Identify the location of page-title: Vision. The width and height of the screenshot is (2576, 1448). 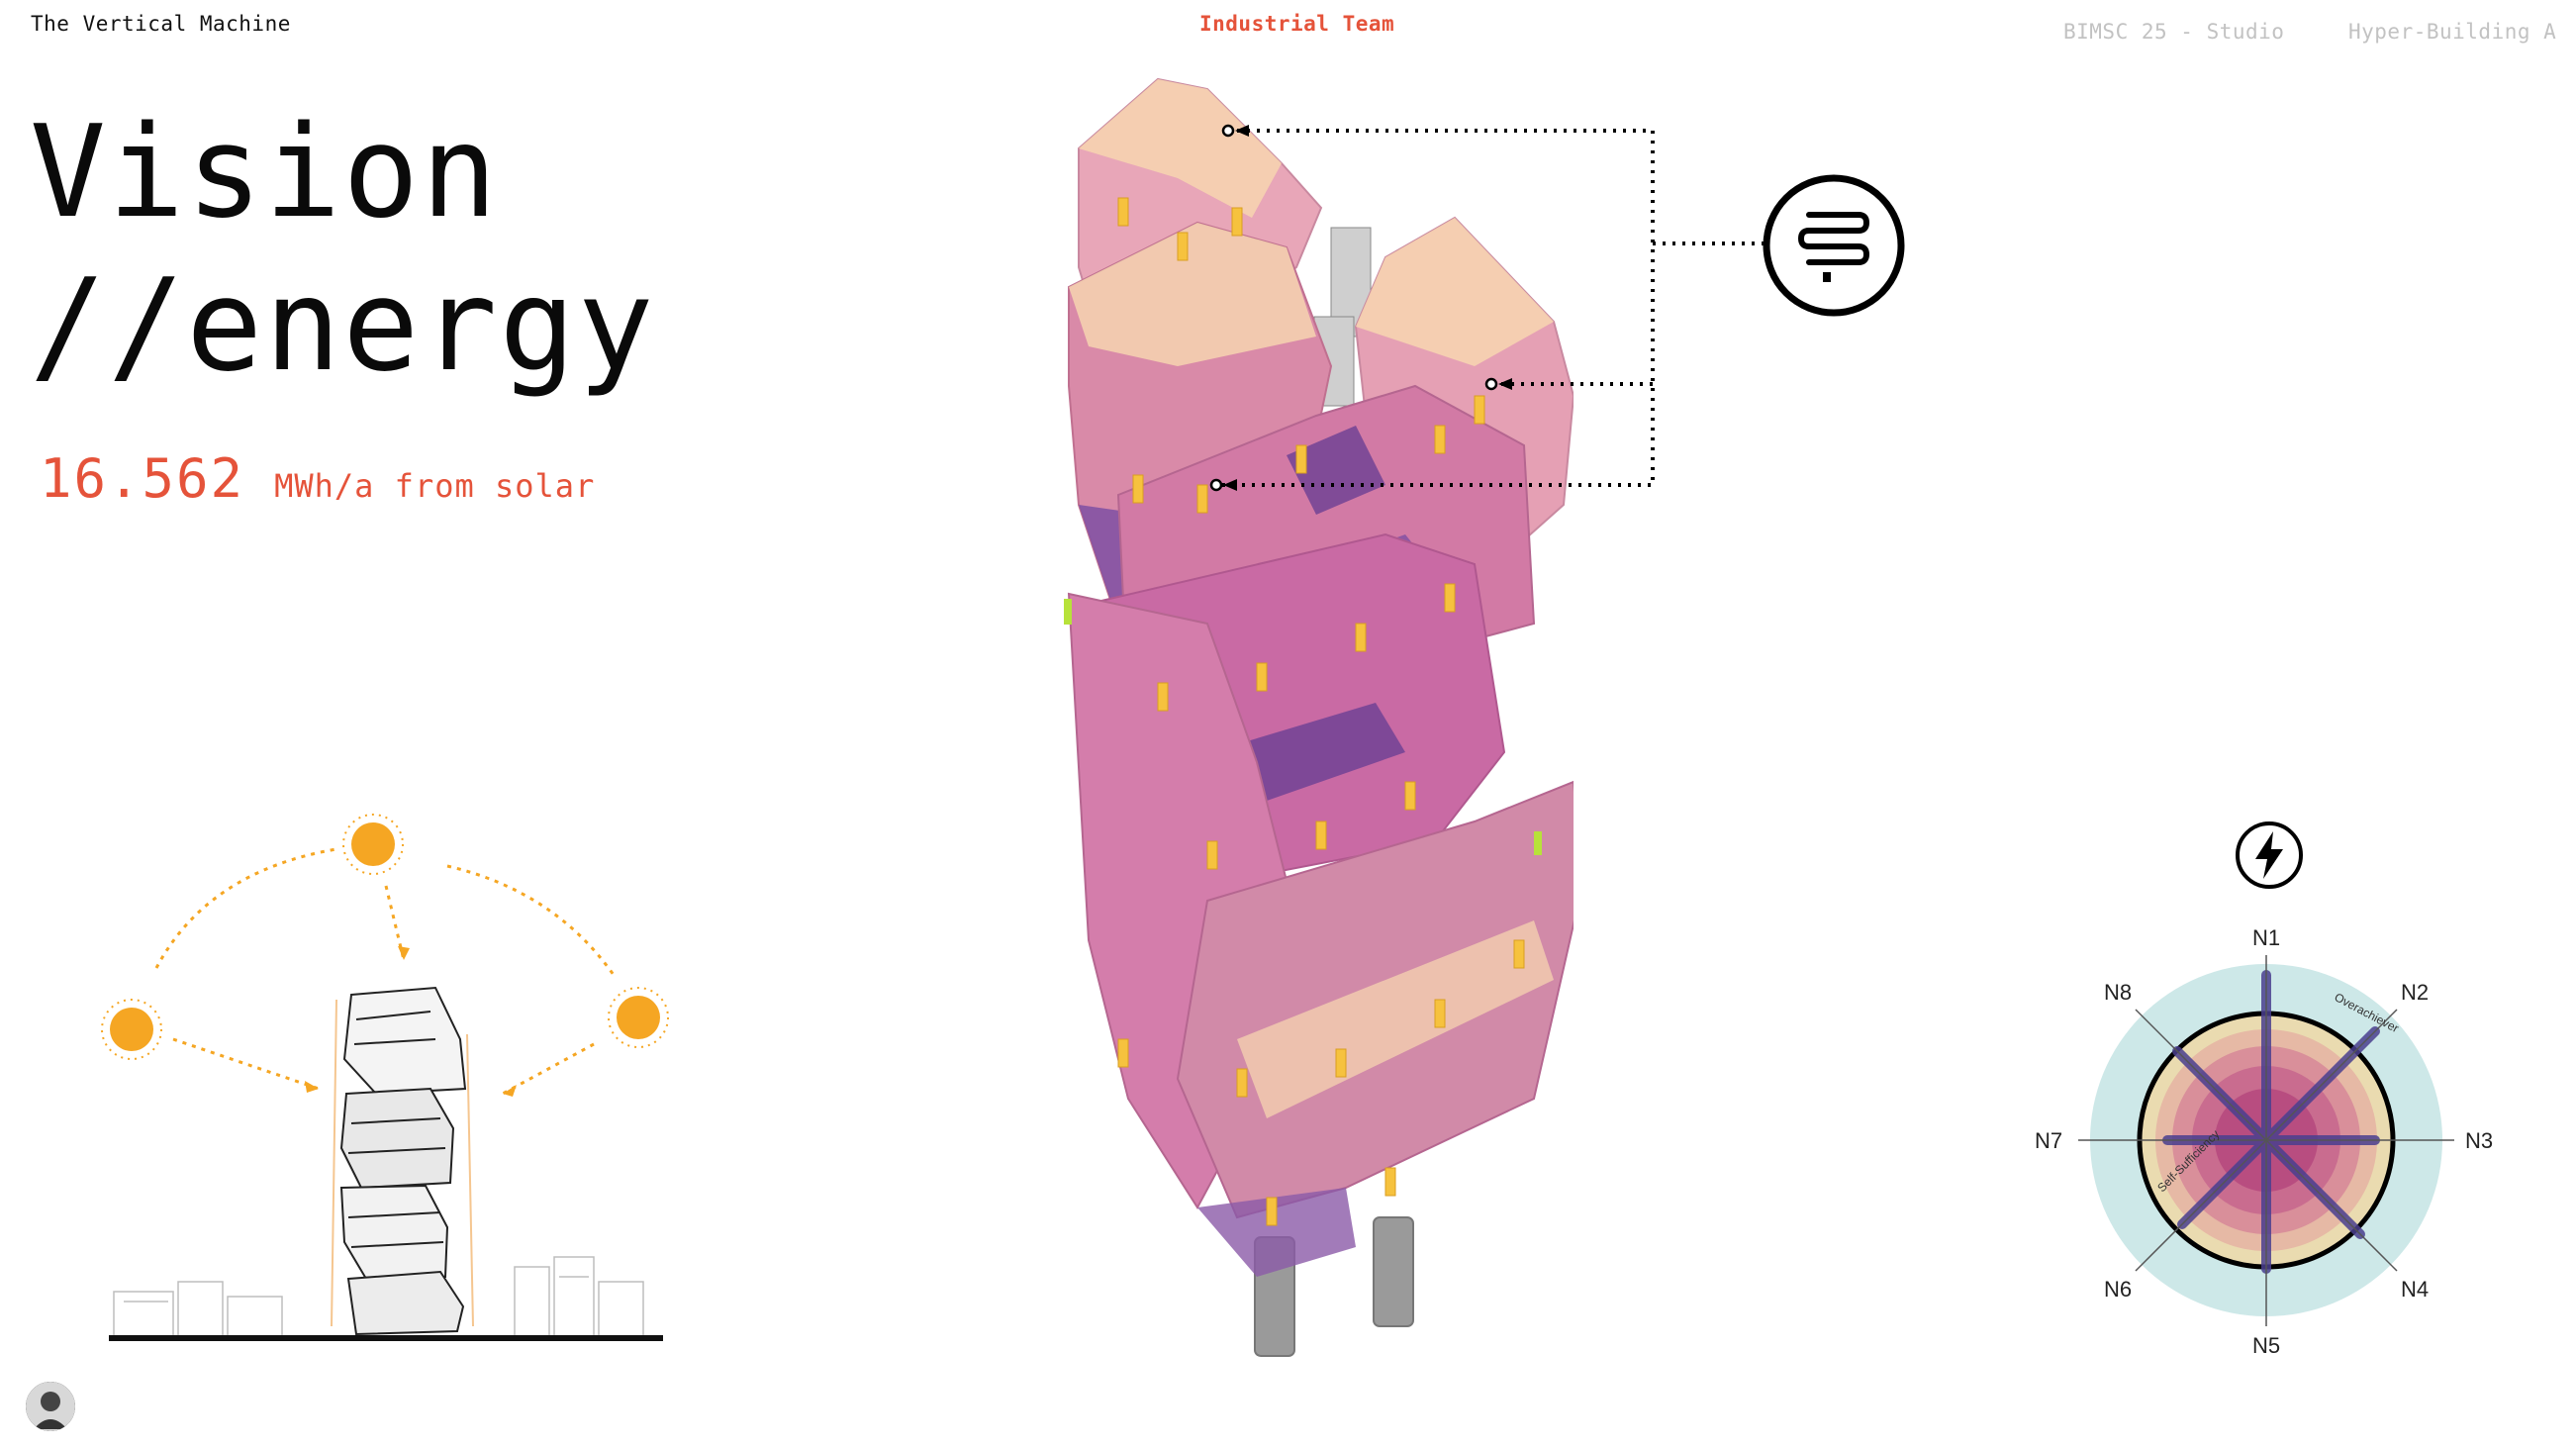
(265, 172).